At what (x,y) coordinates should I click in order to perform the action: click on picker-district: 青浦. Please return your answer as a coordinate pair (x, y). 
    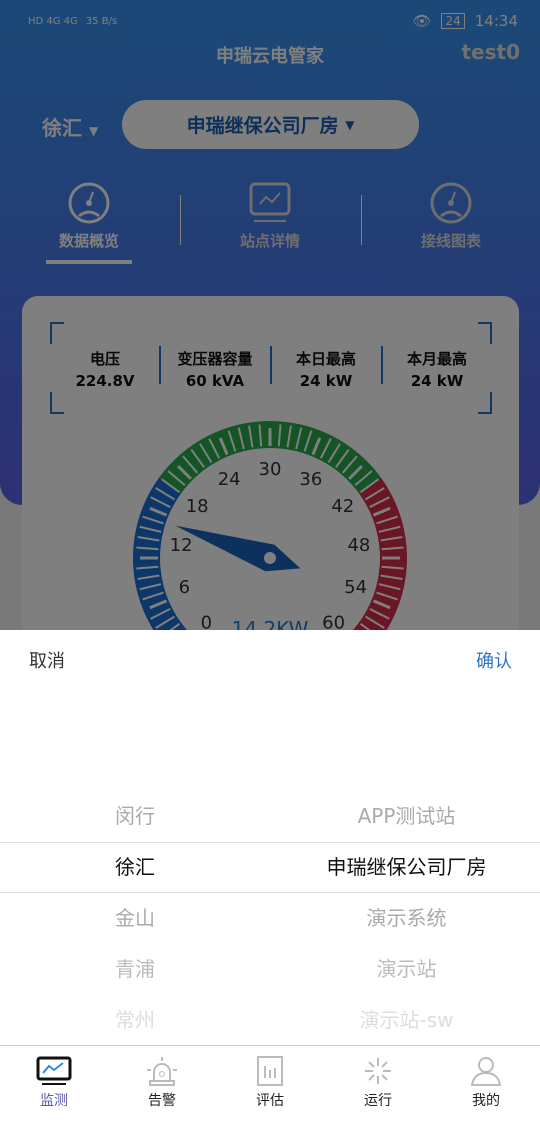
    Looking at the image, I should click on (135, 969).